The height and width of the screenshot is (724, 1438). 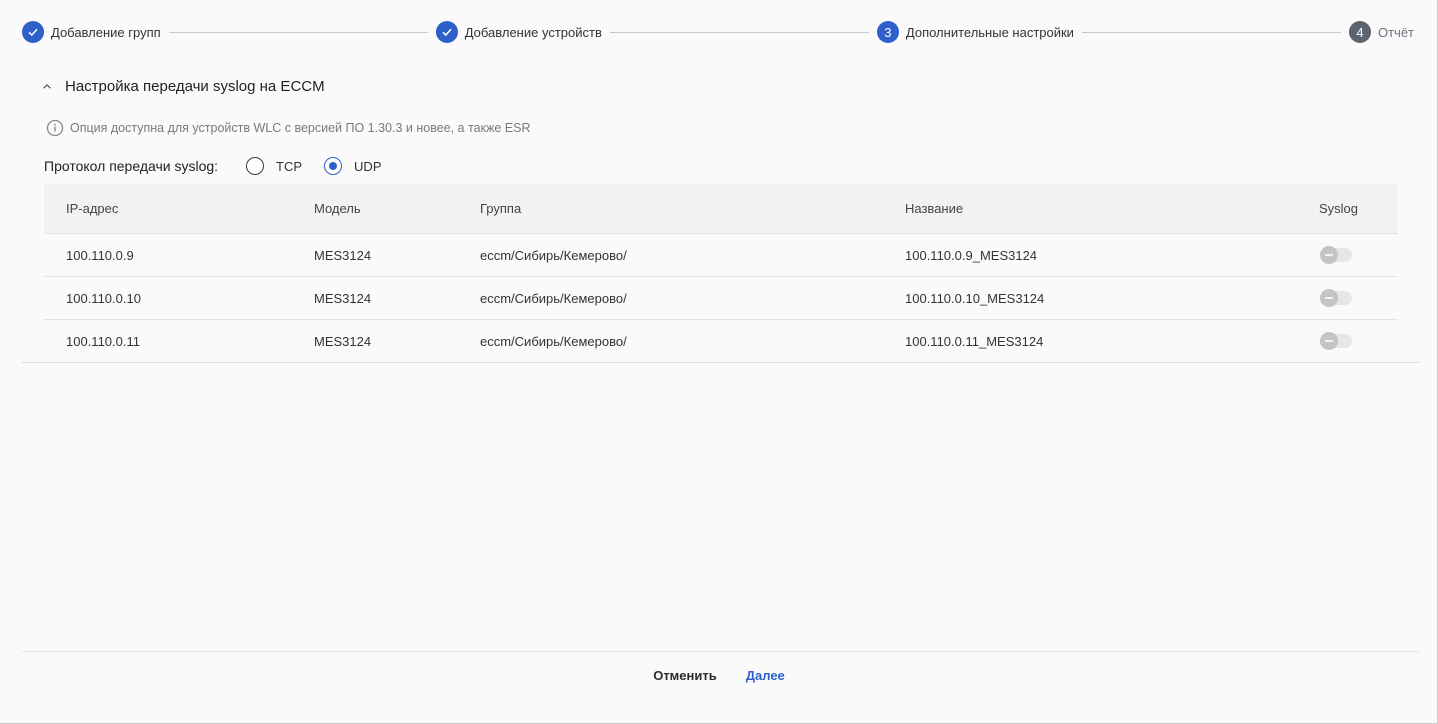 What do you see at coordinates (100, 255) in the screenshot?
I see `cell-ip: 100.110.0.9` at bounding box center [100, 255].